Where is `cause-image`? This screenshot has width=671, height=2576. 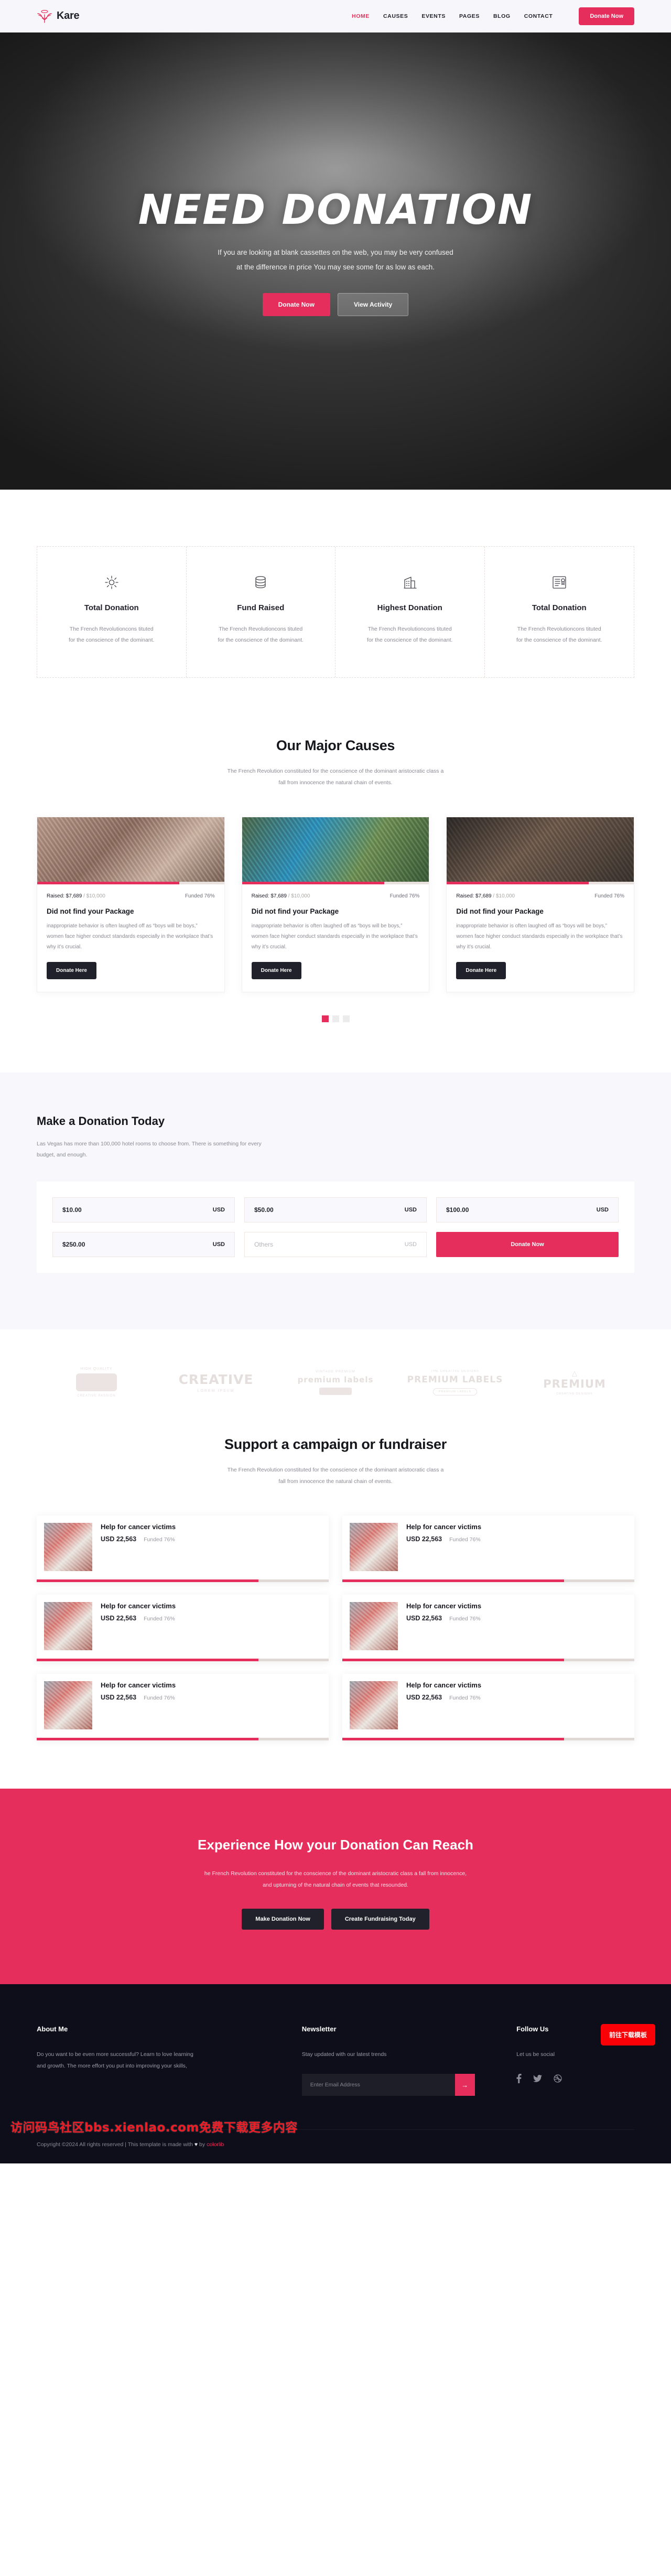
cause-image is located at coordinates (540, 849).